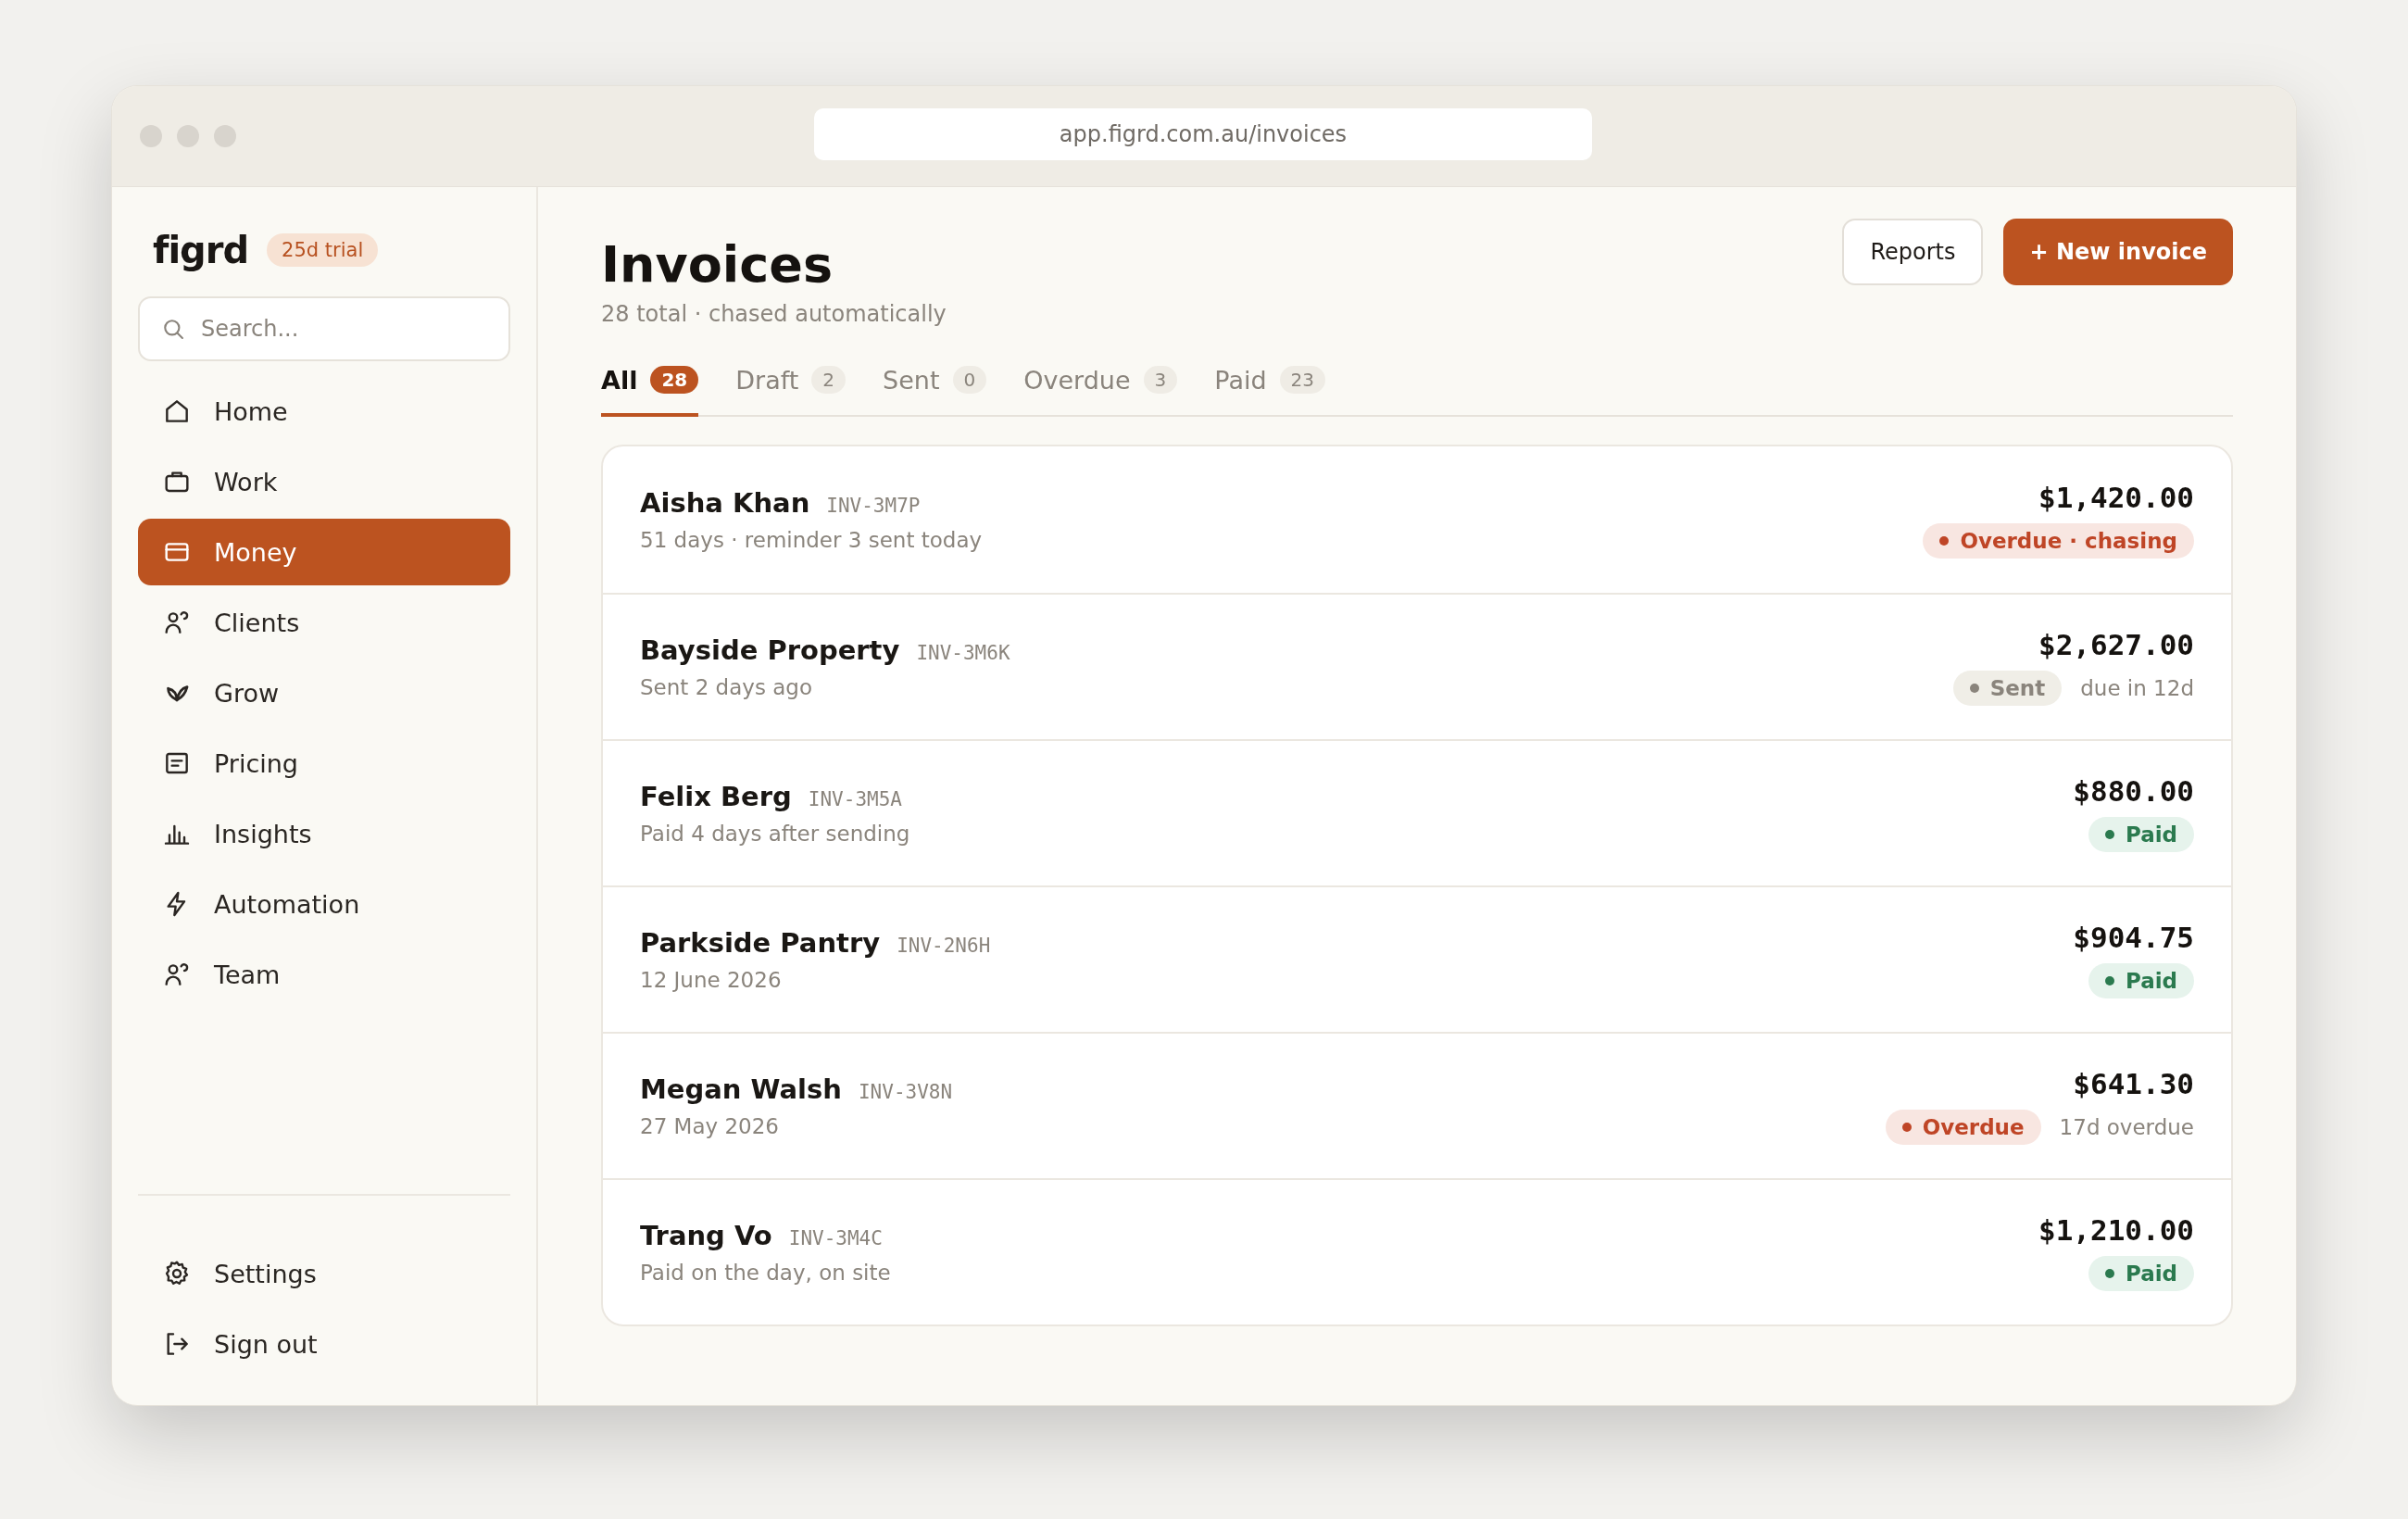 This screenshot has height=1519, width=2408. Describe the element at coordinates (201, 250) in the screenshot. I see `logo: figrd` at that location.